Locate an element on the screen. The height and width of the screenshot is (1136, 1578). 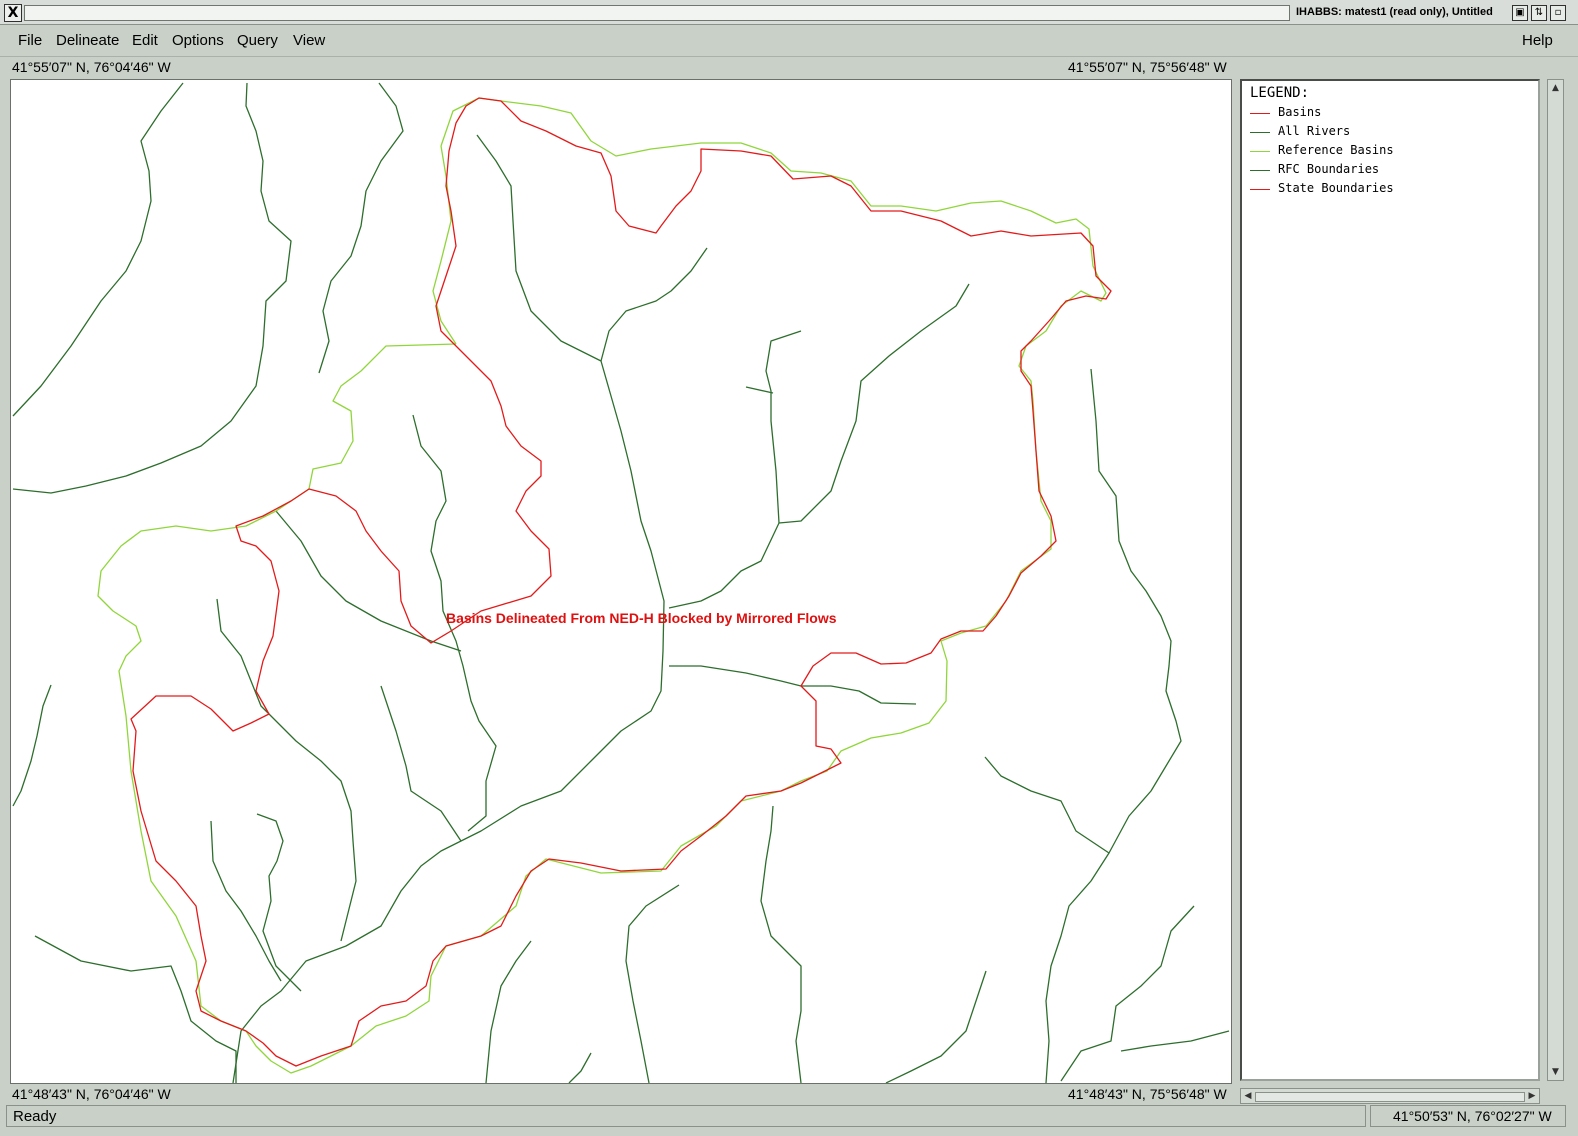
legend-title: LEGEND: is located at coordinates (1280, 93).